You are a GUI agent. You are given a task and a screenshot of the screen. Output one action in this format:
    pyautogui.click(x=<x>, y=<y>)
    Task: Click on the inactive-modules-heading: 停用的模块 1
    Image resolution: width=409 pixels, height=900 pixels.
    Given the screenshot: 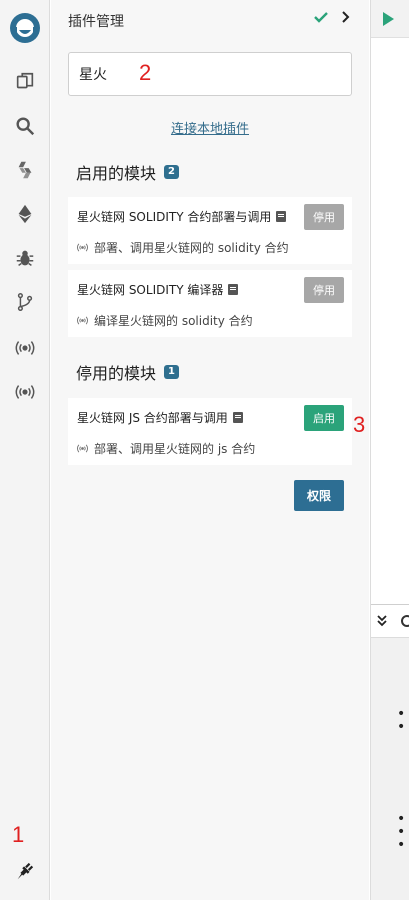 What is the action you would take?
    pyautogui.click(x=127, y=372)
    